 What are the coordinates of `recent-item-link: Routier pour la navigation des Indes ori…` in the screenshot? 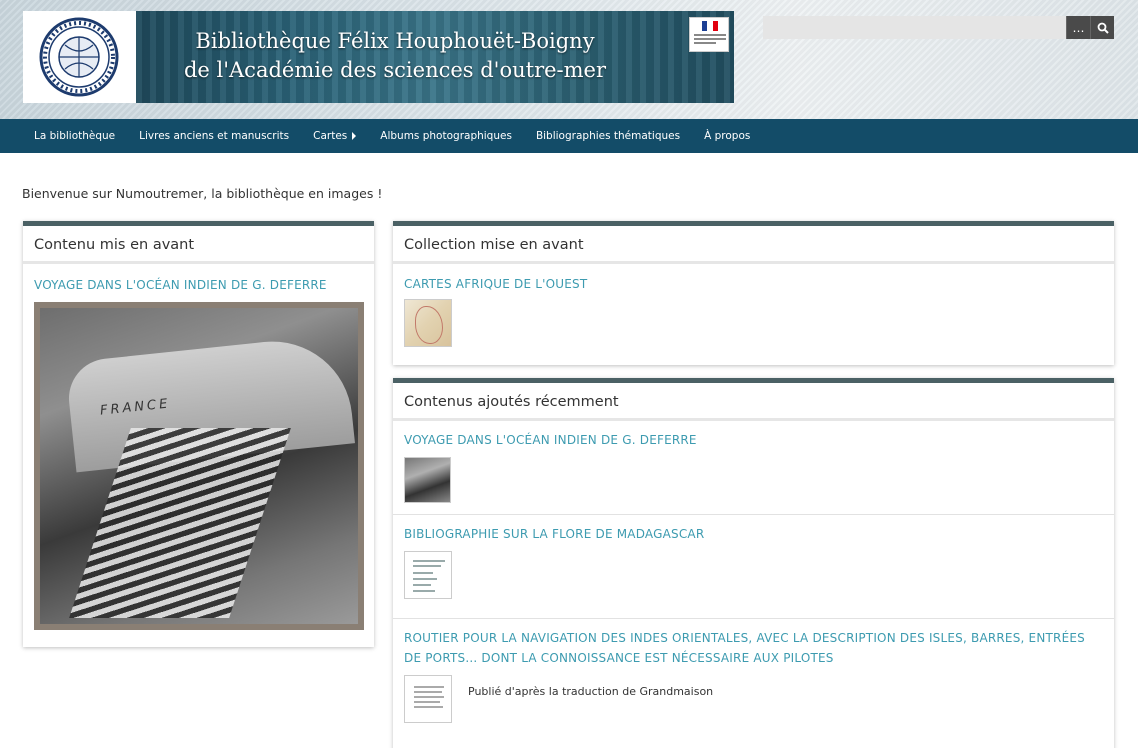 It's located at (754, 648).